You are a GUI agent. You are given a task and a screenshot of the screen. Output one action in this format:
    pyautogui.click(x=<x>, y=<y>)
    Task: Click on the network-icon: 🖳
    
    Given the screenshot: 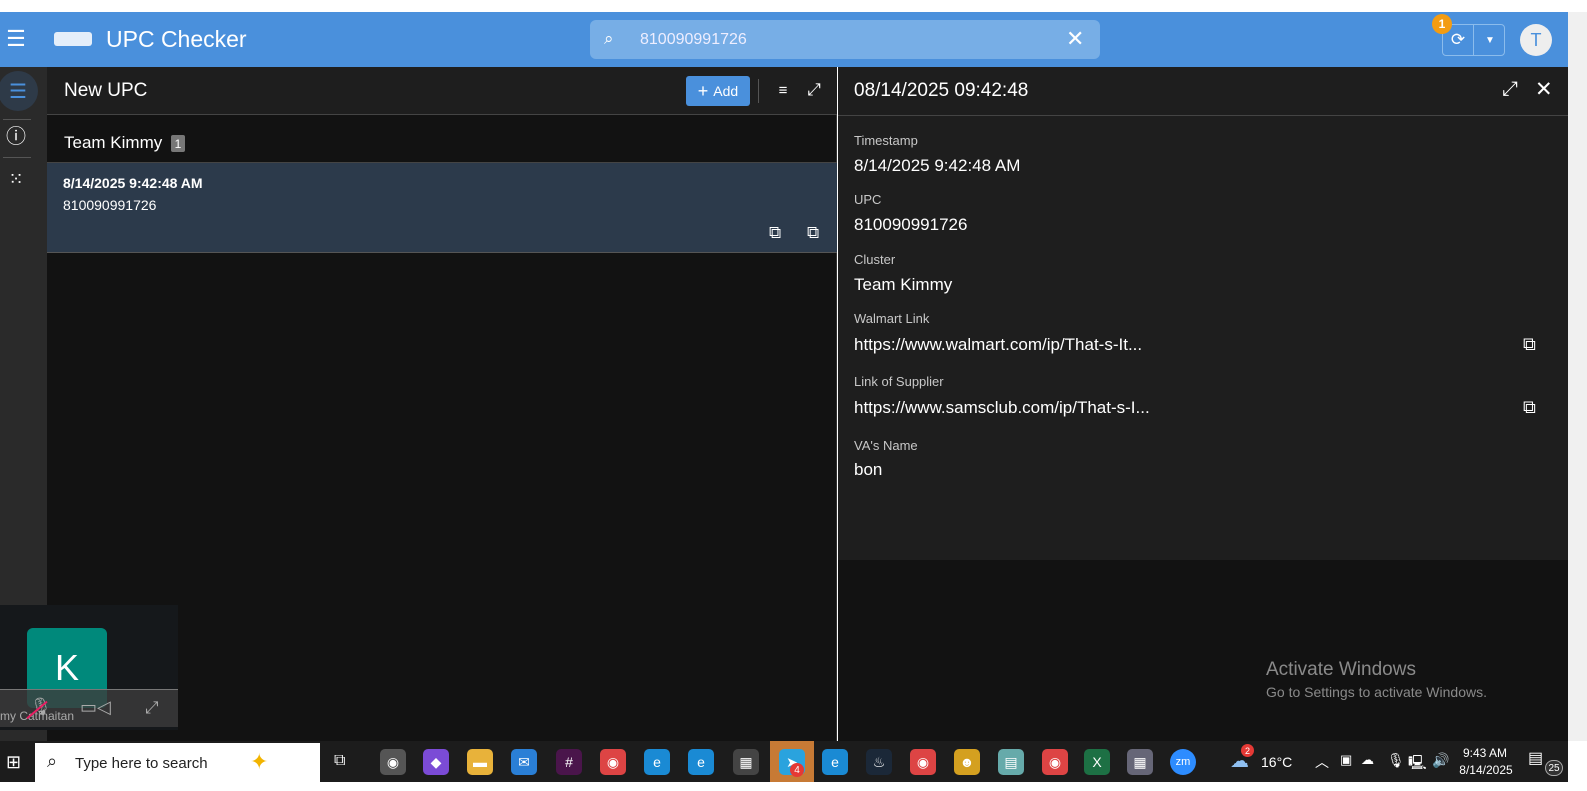 What is the action you would take?
    pyautogui.click(x=1417, y=764)
    